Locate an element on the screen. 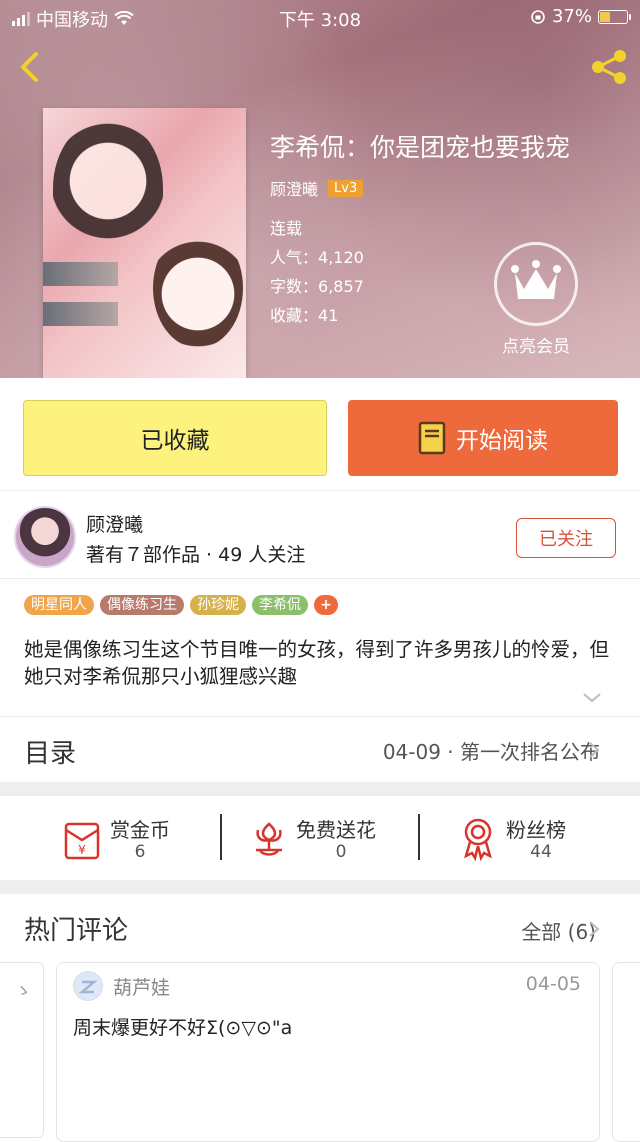 Image resolution: width=640 pixels, height=1142 pixels. commenter-name: 葫芦娃 is located at coordinates (141, 986).